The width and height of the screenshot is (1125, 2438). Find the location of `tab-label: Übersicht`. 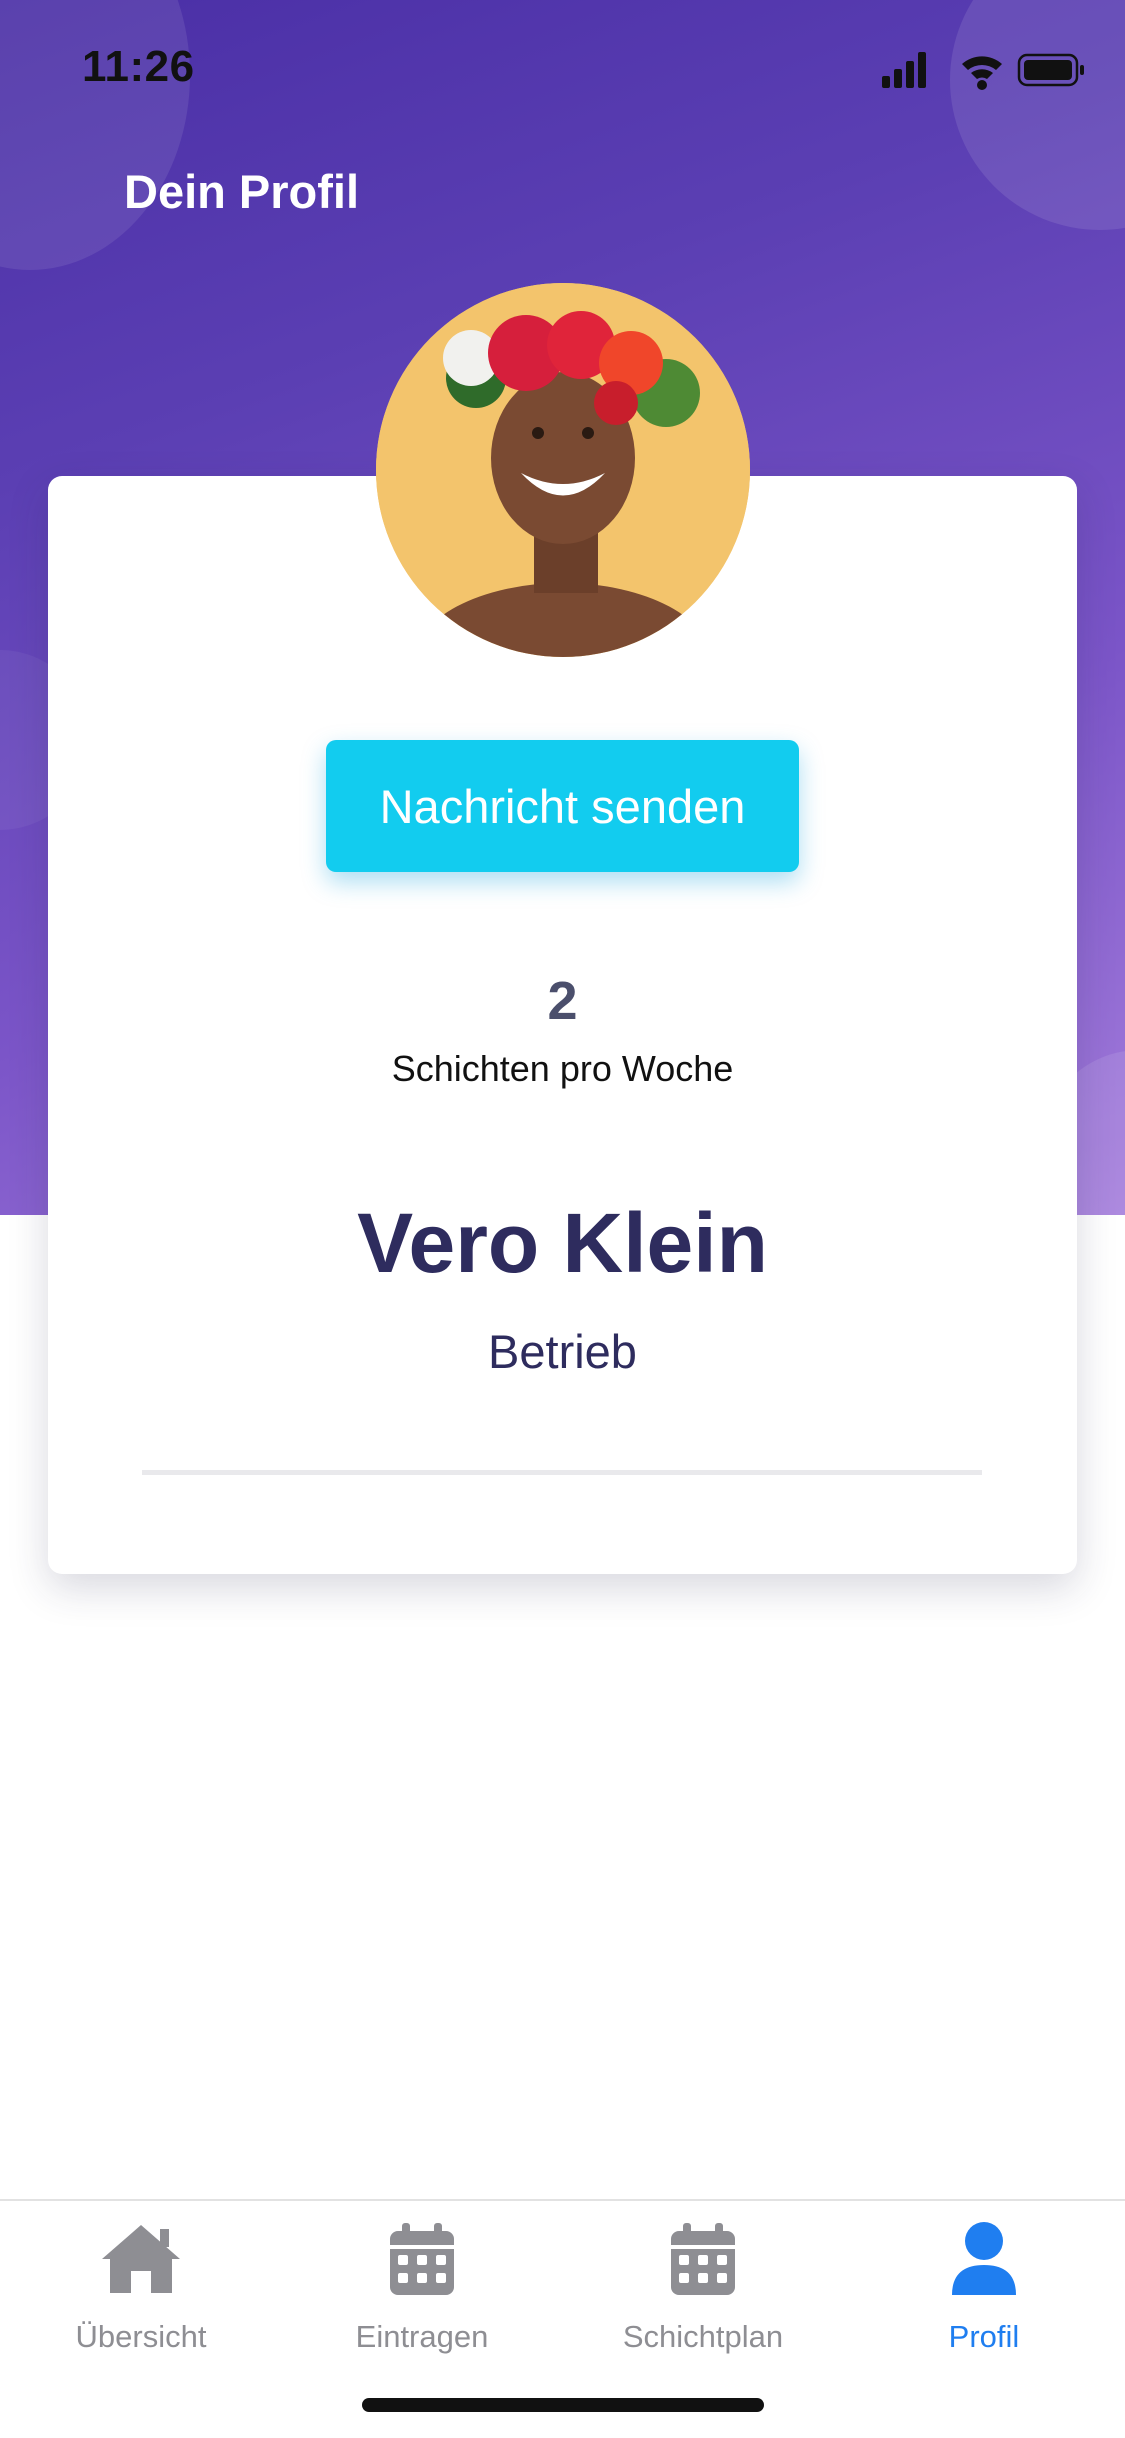

tab-label: Übersicht is located at coordinates (141, 2336).